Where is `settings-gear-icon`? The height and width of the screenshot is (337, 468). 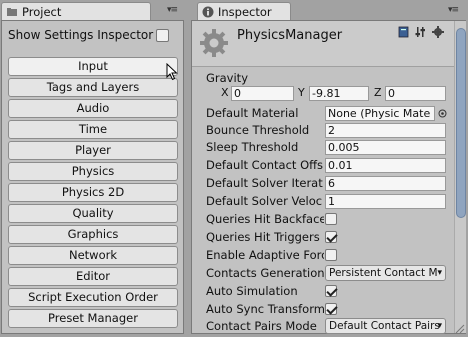
settings-gear-icon is located at coordinates (214, 44).